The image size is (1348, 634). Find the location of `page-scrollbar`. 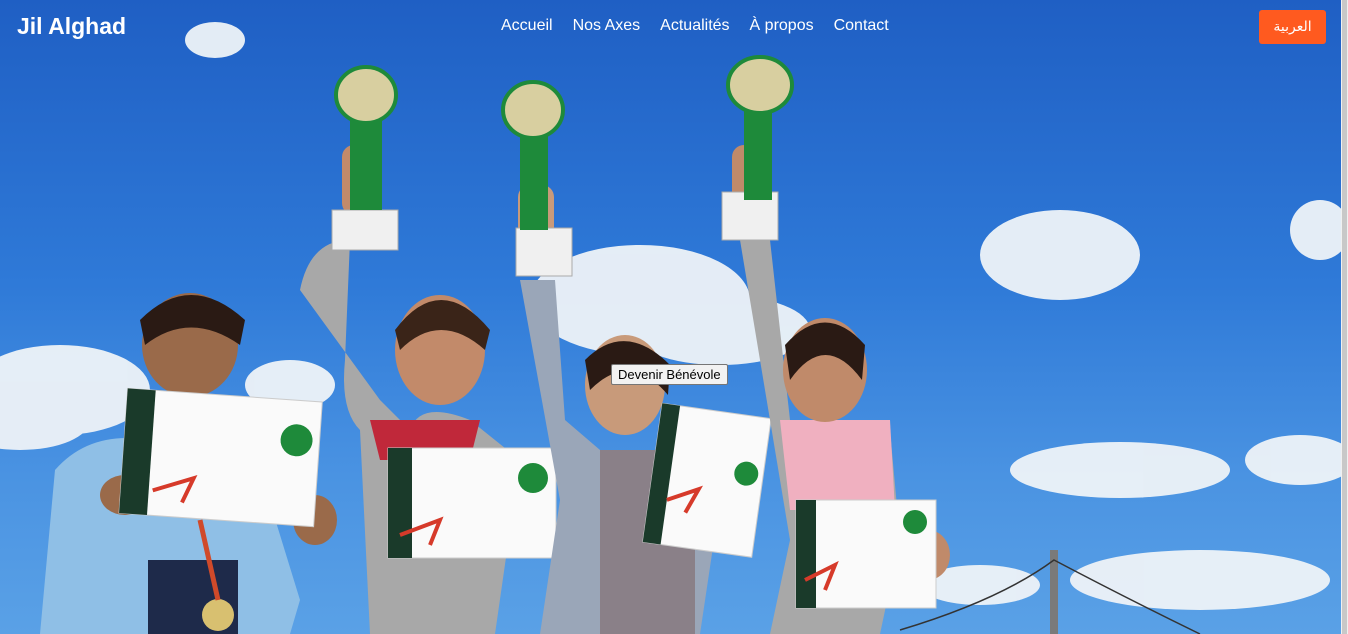

page-scrollbar is located at coordinates (1344, 317).